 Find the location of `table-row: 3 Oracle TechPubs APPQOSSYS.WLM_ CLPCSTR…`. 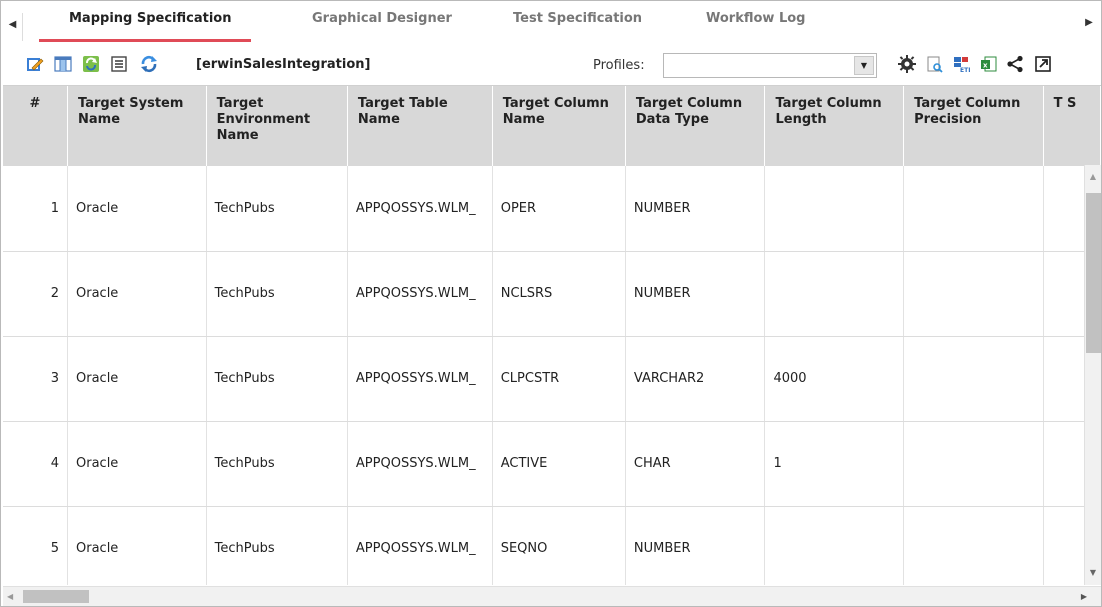

table-row: 3 Oracle TechPubs APPQOSSYS.WLM_ CLPCSTR… is located at coordinates (552, 379).